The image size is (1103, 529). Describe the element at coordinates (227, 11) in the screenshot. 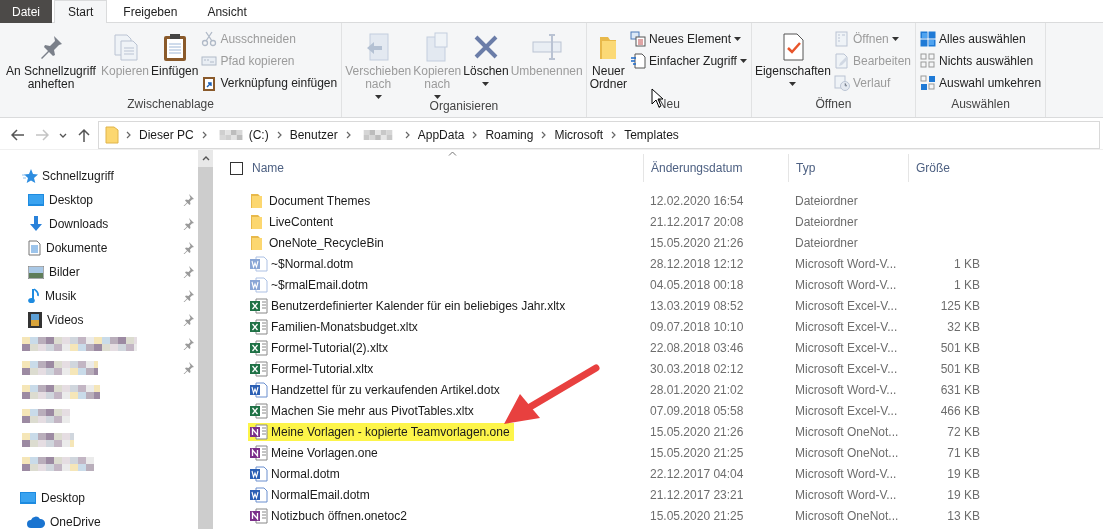

I see `ribbon-tab: Ansicht` at that location.